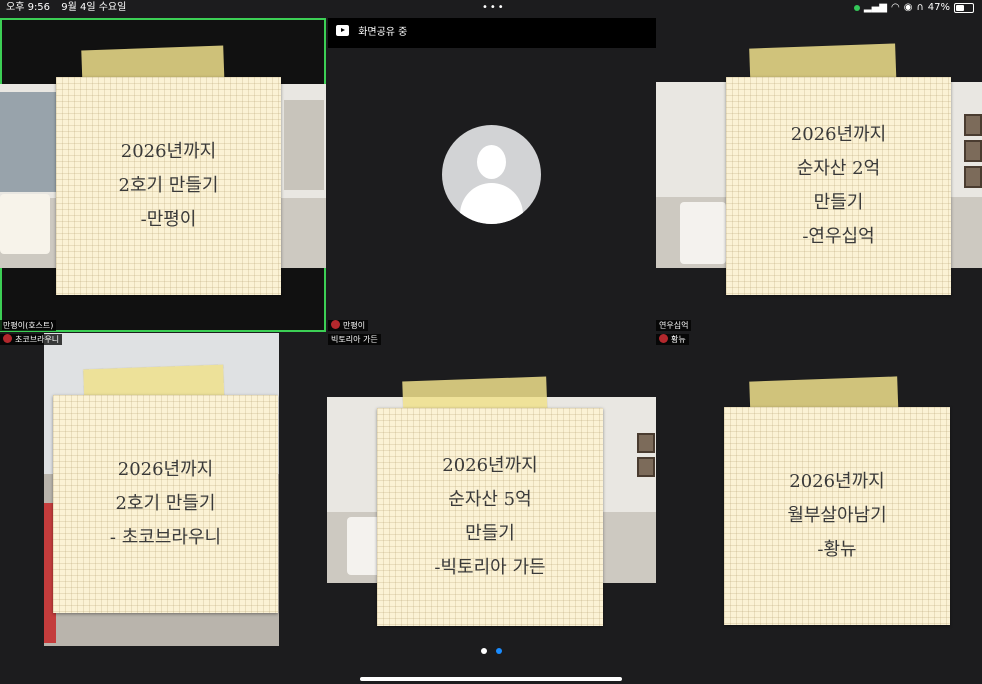  Describe the element at coordinates (354, 339) in the screenshot. I see `participant-name-label: 빅토리아 가든` at that location.